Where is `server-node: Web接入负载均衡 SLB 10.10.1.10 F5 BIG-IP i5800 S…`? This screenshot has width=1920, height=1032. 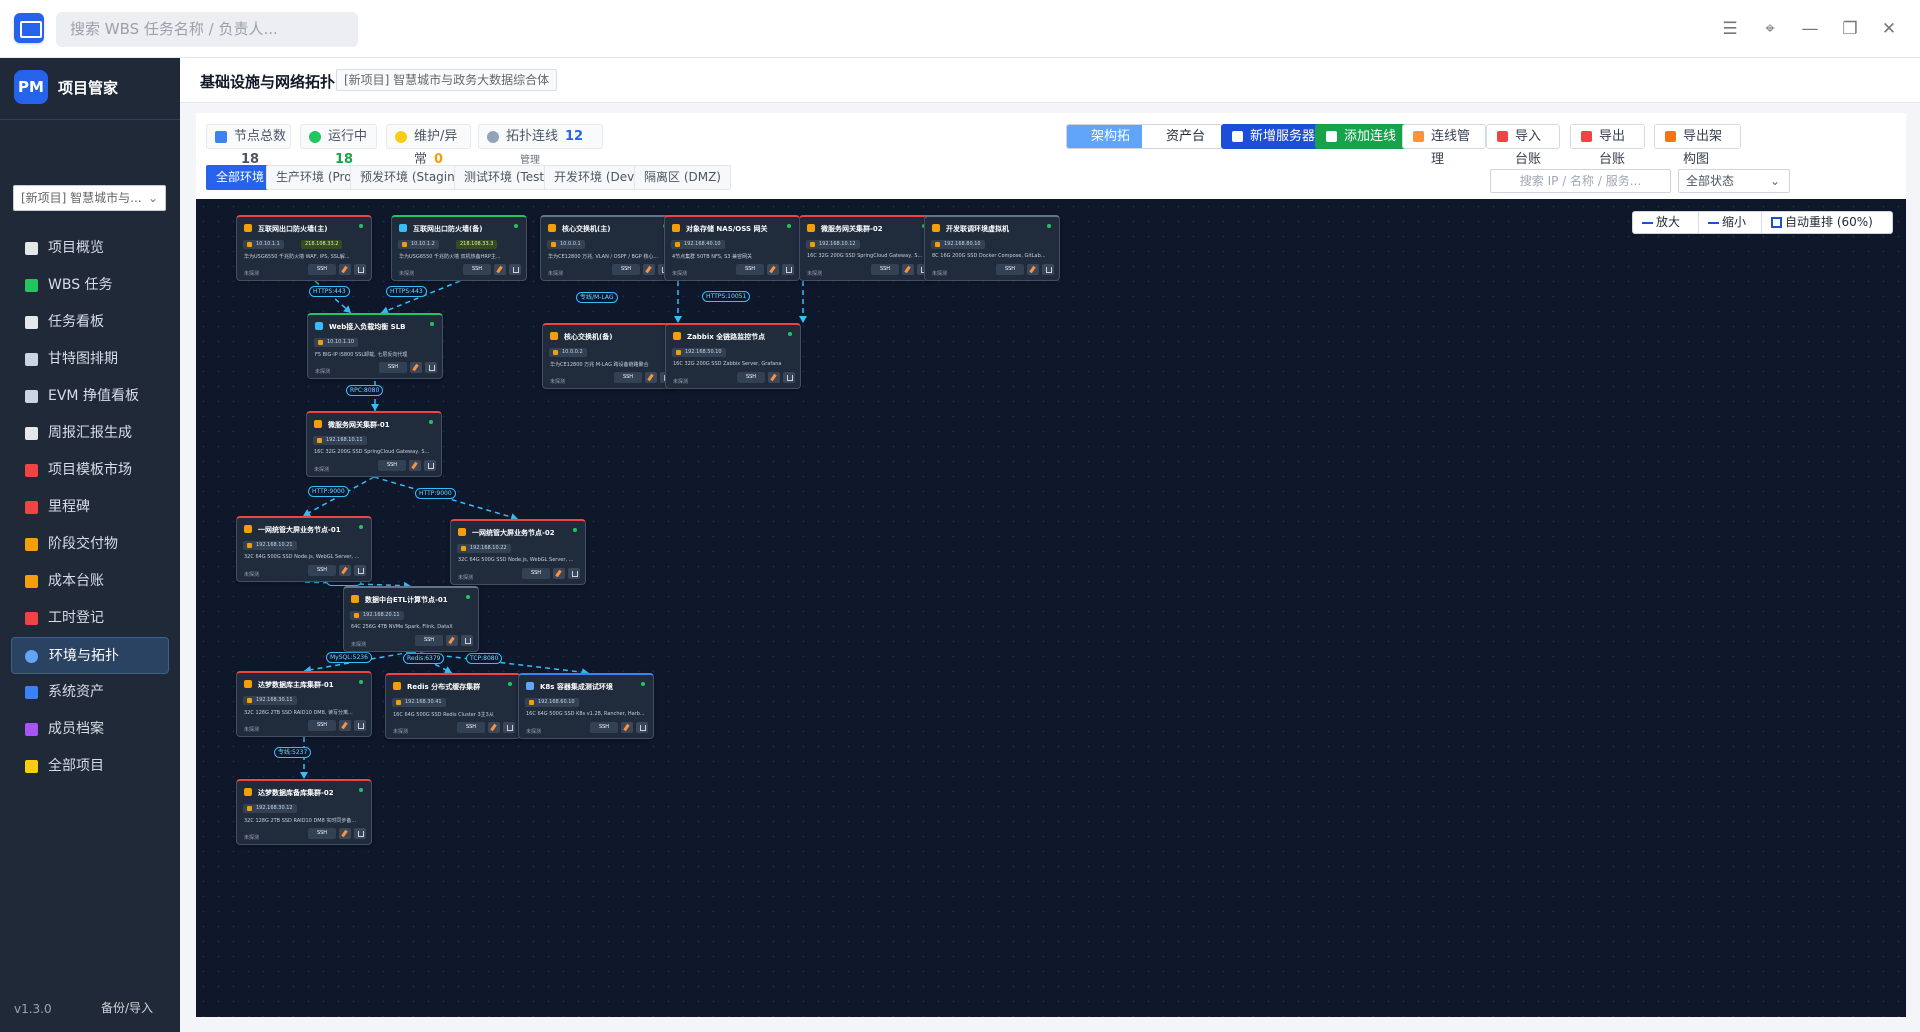 server-node: Web接入负载均衡 SLB 10.10.1.10 F5 BIG-IP i5800 S… is located at coordinates (375, 346).